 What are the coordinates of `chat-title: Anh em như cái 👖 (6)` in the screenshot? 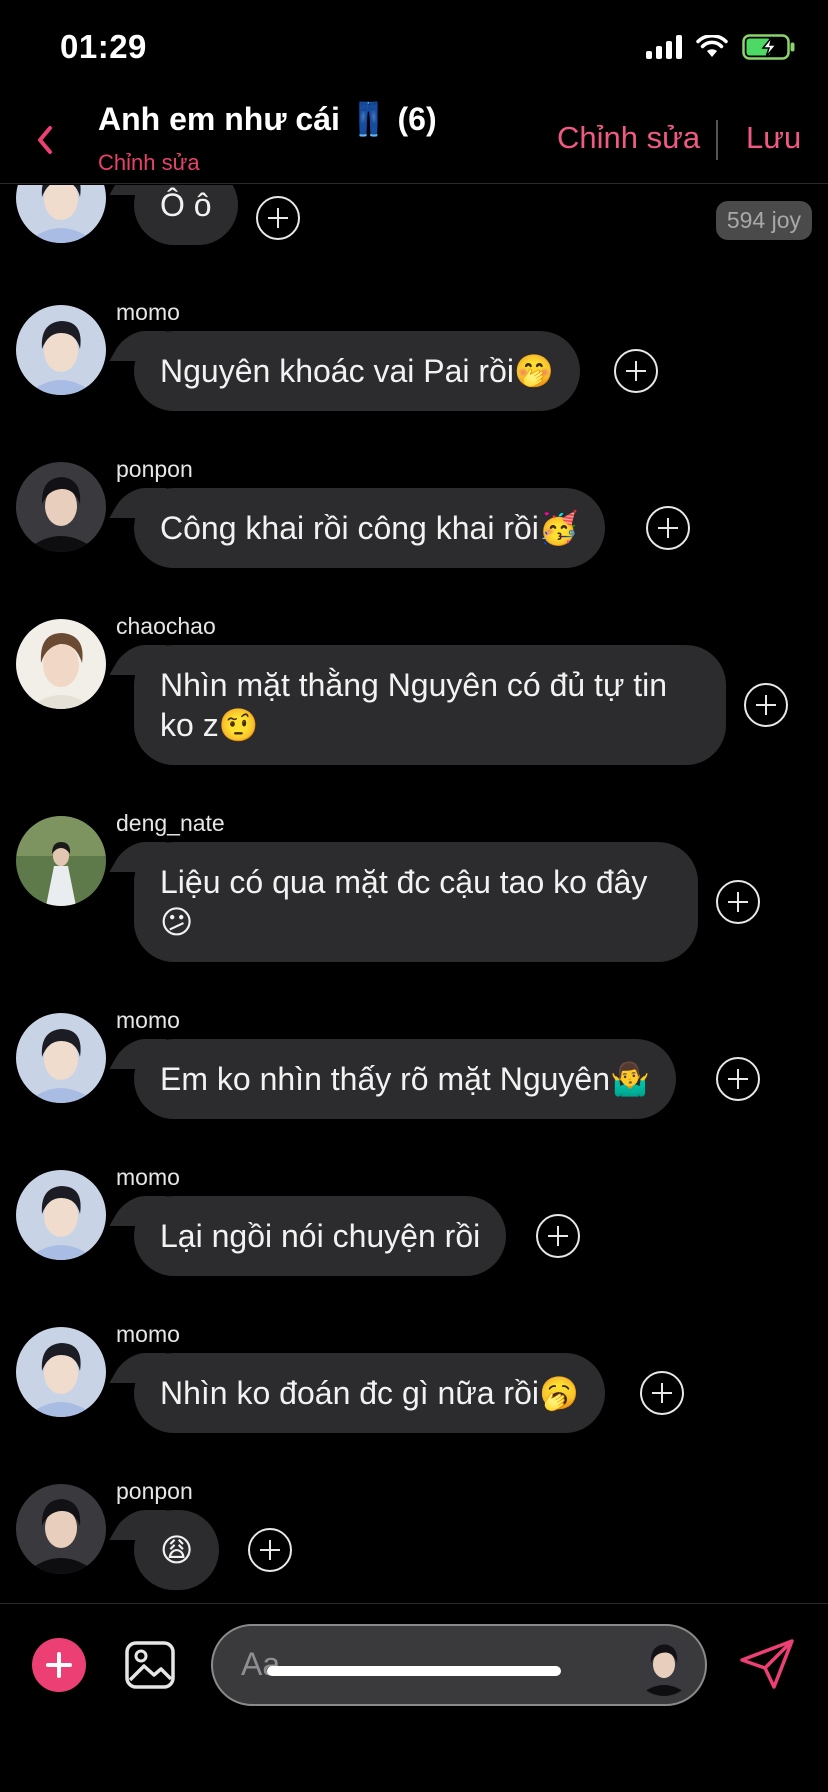 It's located at (267, 119).